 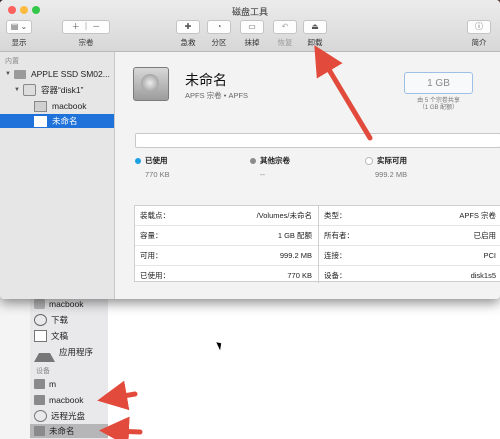 I want to click on info-key: 类型：, so click(x=335, y=215).